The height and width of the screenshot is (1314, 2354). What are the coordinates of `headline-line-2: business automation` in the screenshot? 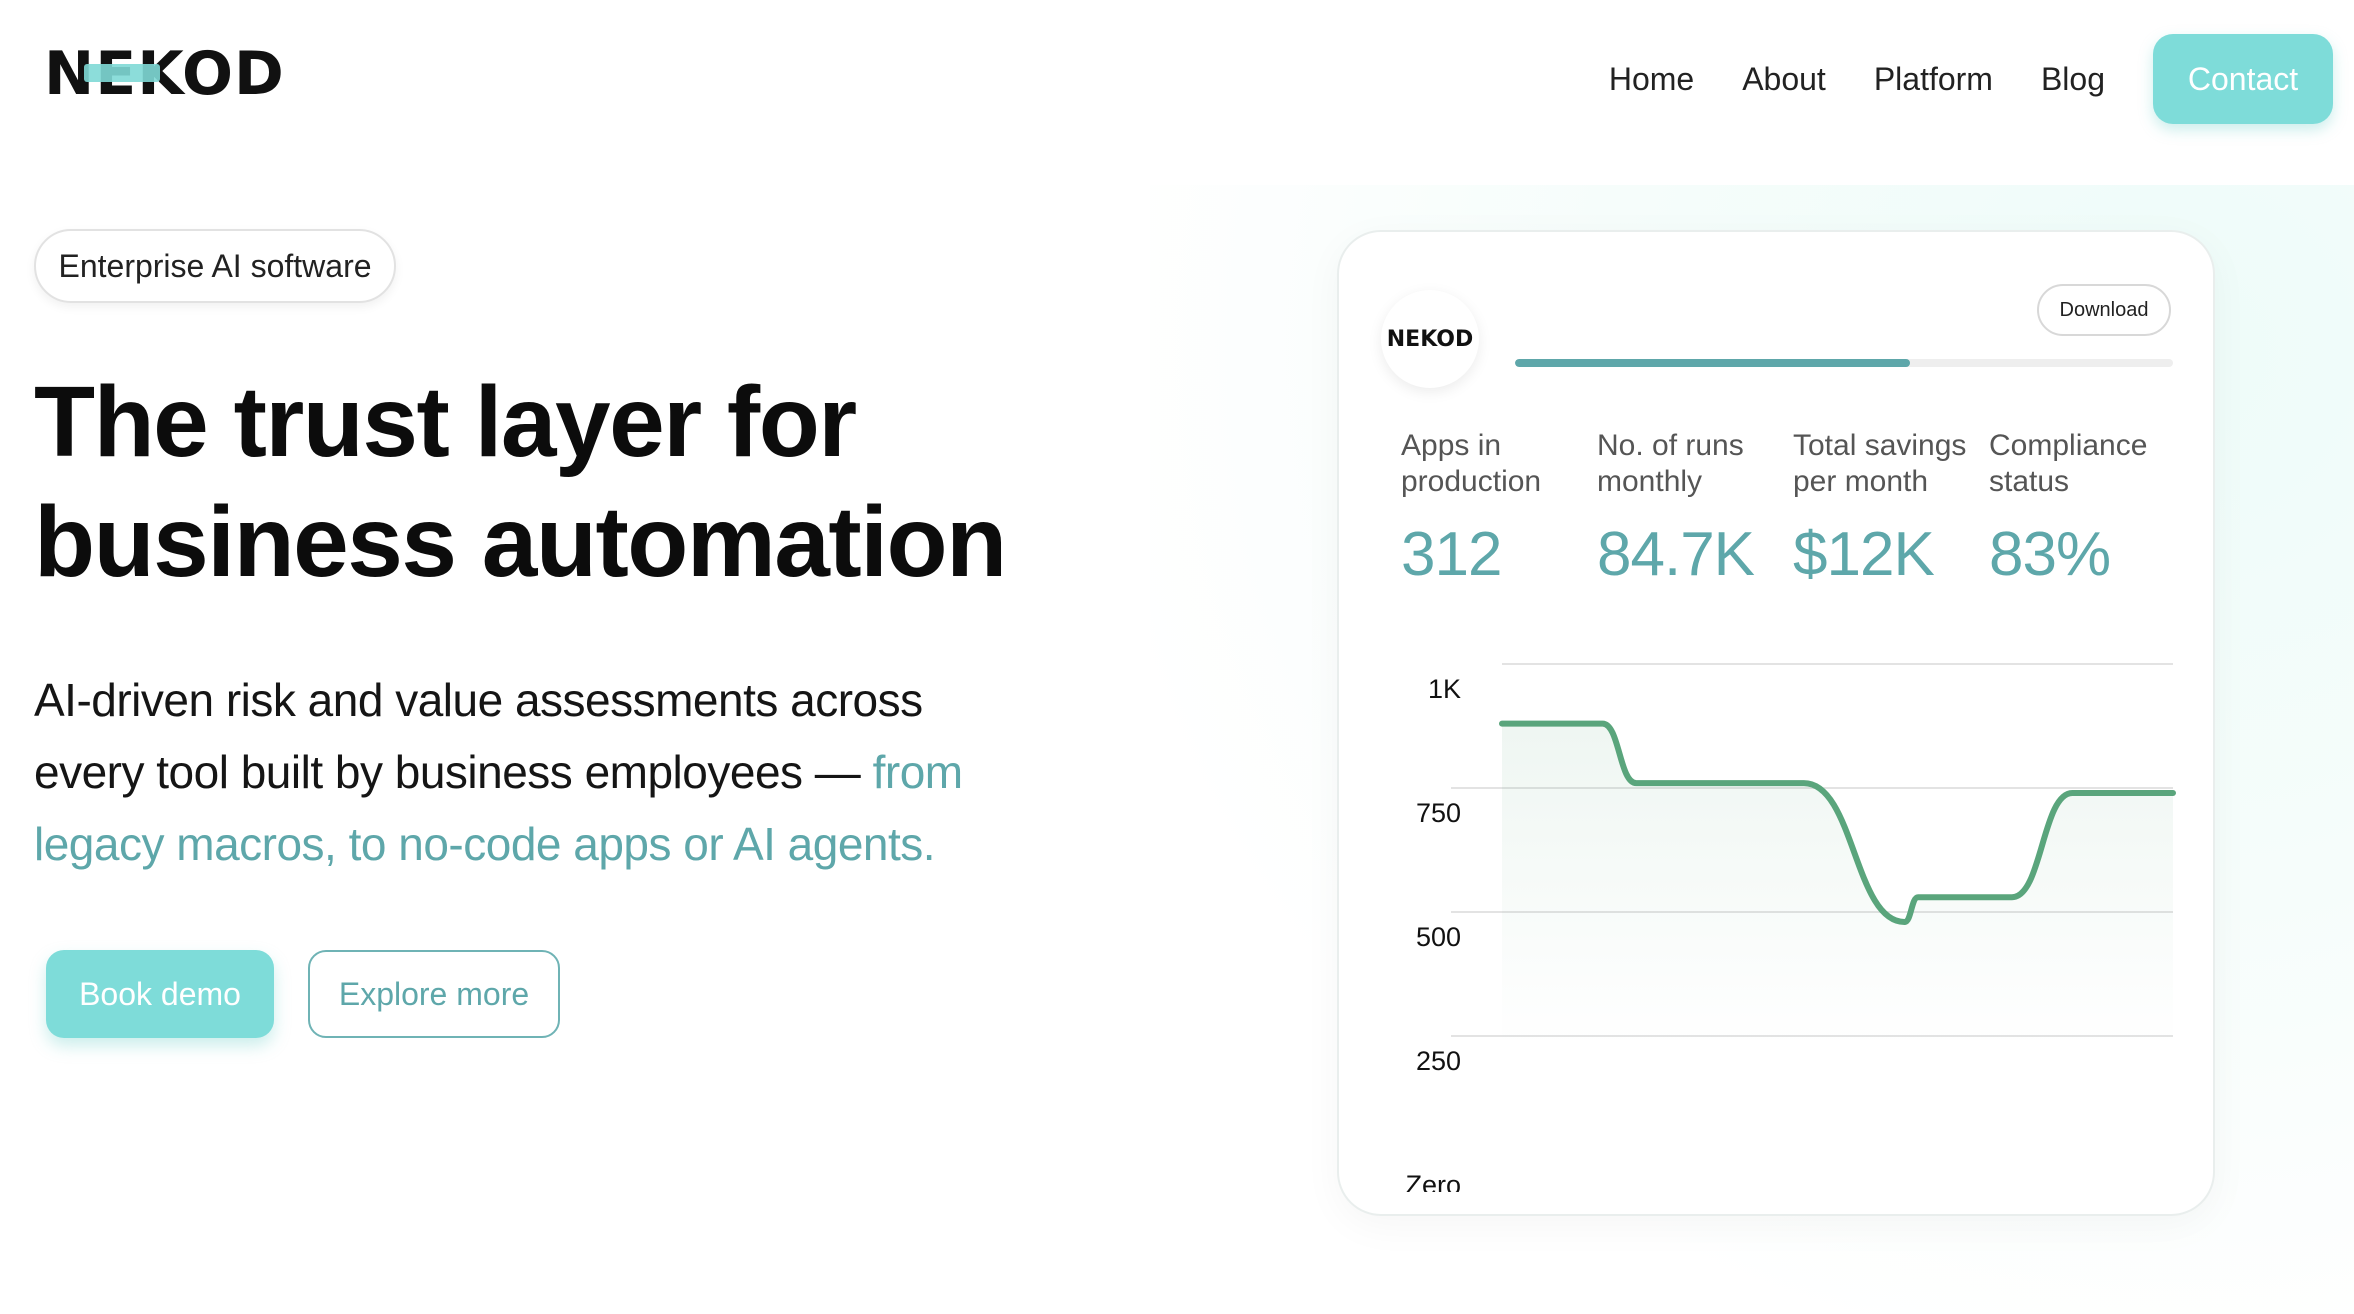 It's located at (520, 542).